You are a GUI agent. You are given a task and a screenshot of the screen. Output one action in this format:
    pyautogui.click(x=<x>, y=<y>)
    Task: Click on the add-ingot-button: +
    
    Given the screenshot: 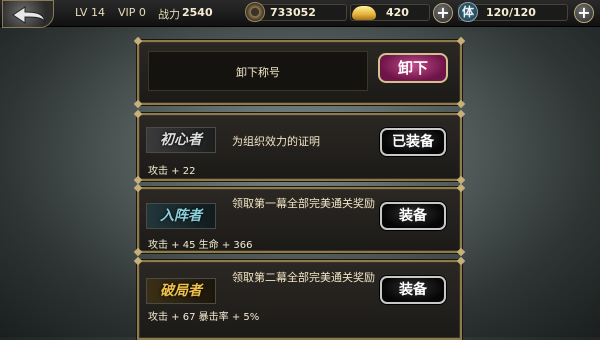 What is the action you would take?
    pyautogui.click(x=443, y=13)
    